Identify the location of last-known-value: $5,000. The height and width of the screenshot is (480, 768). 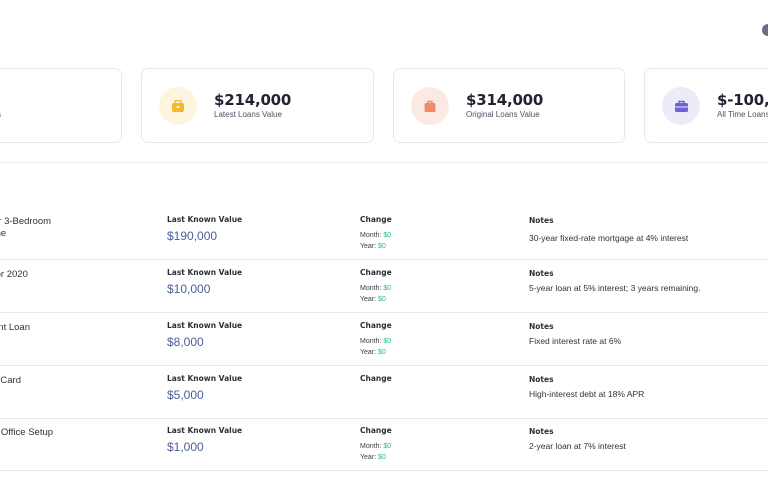
(185, 395).